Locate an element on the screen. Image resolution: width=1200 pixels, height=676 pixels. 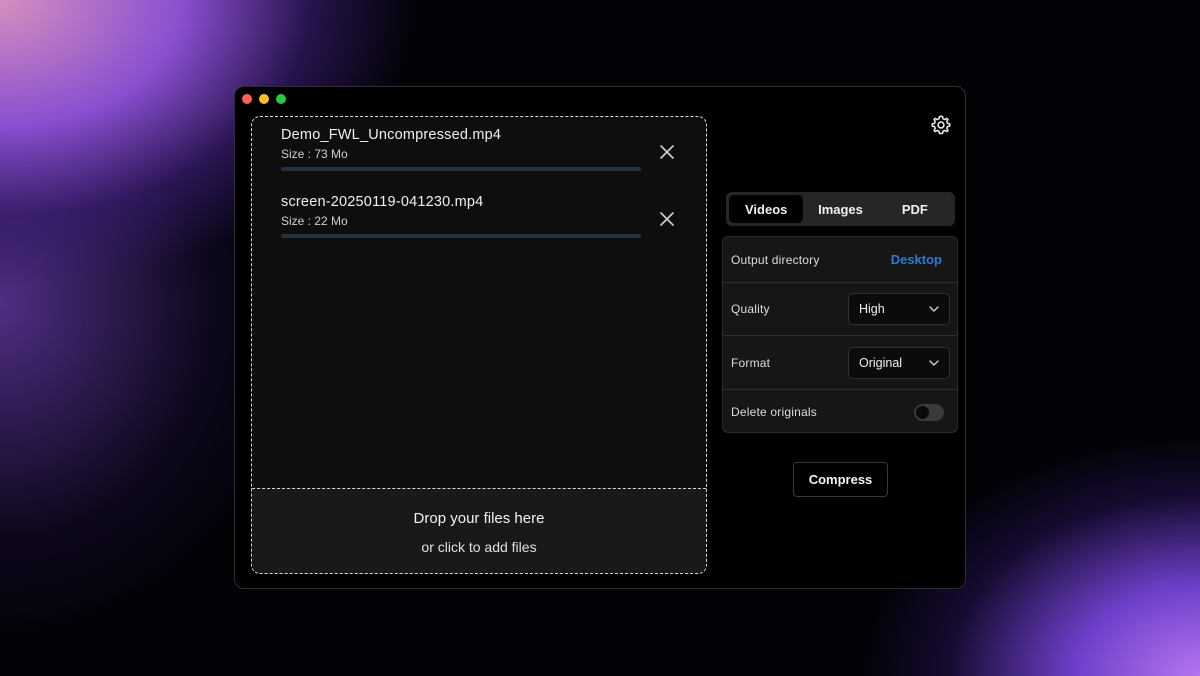
gear-icon is located at coordinates (941, 125).